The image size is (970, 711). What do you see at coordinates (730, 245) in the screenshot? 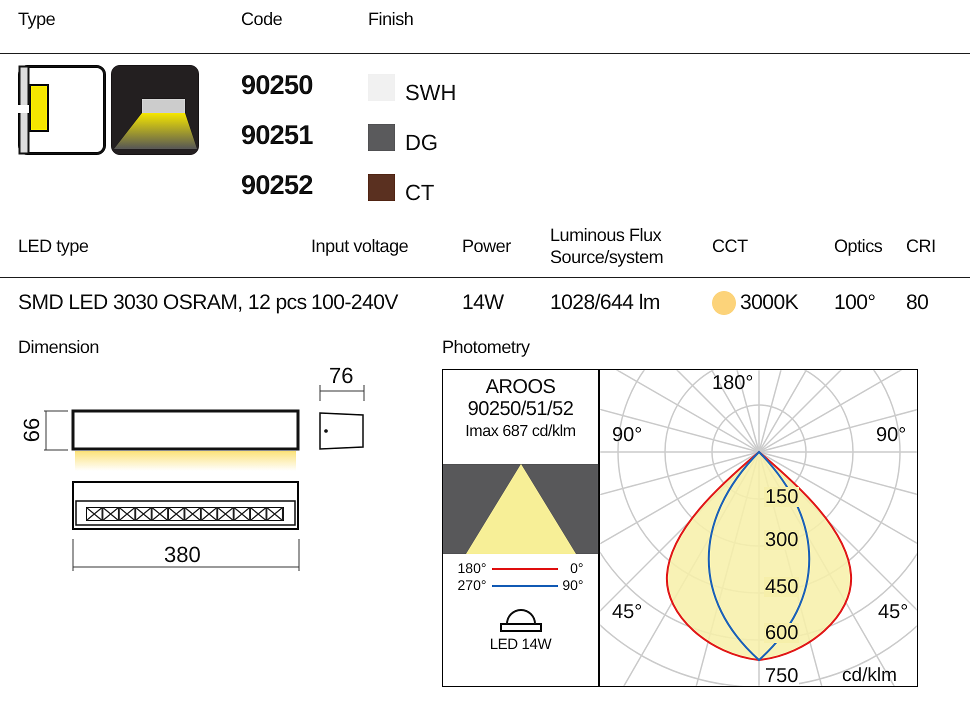
I see `column-heading: CCT` at bounding box center [730, 245].